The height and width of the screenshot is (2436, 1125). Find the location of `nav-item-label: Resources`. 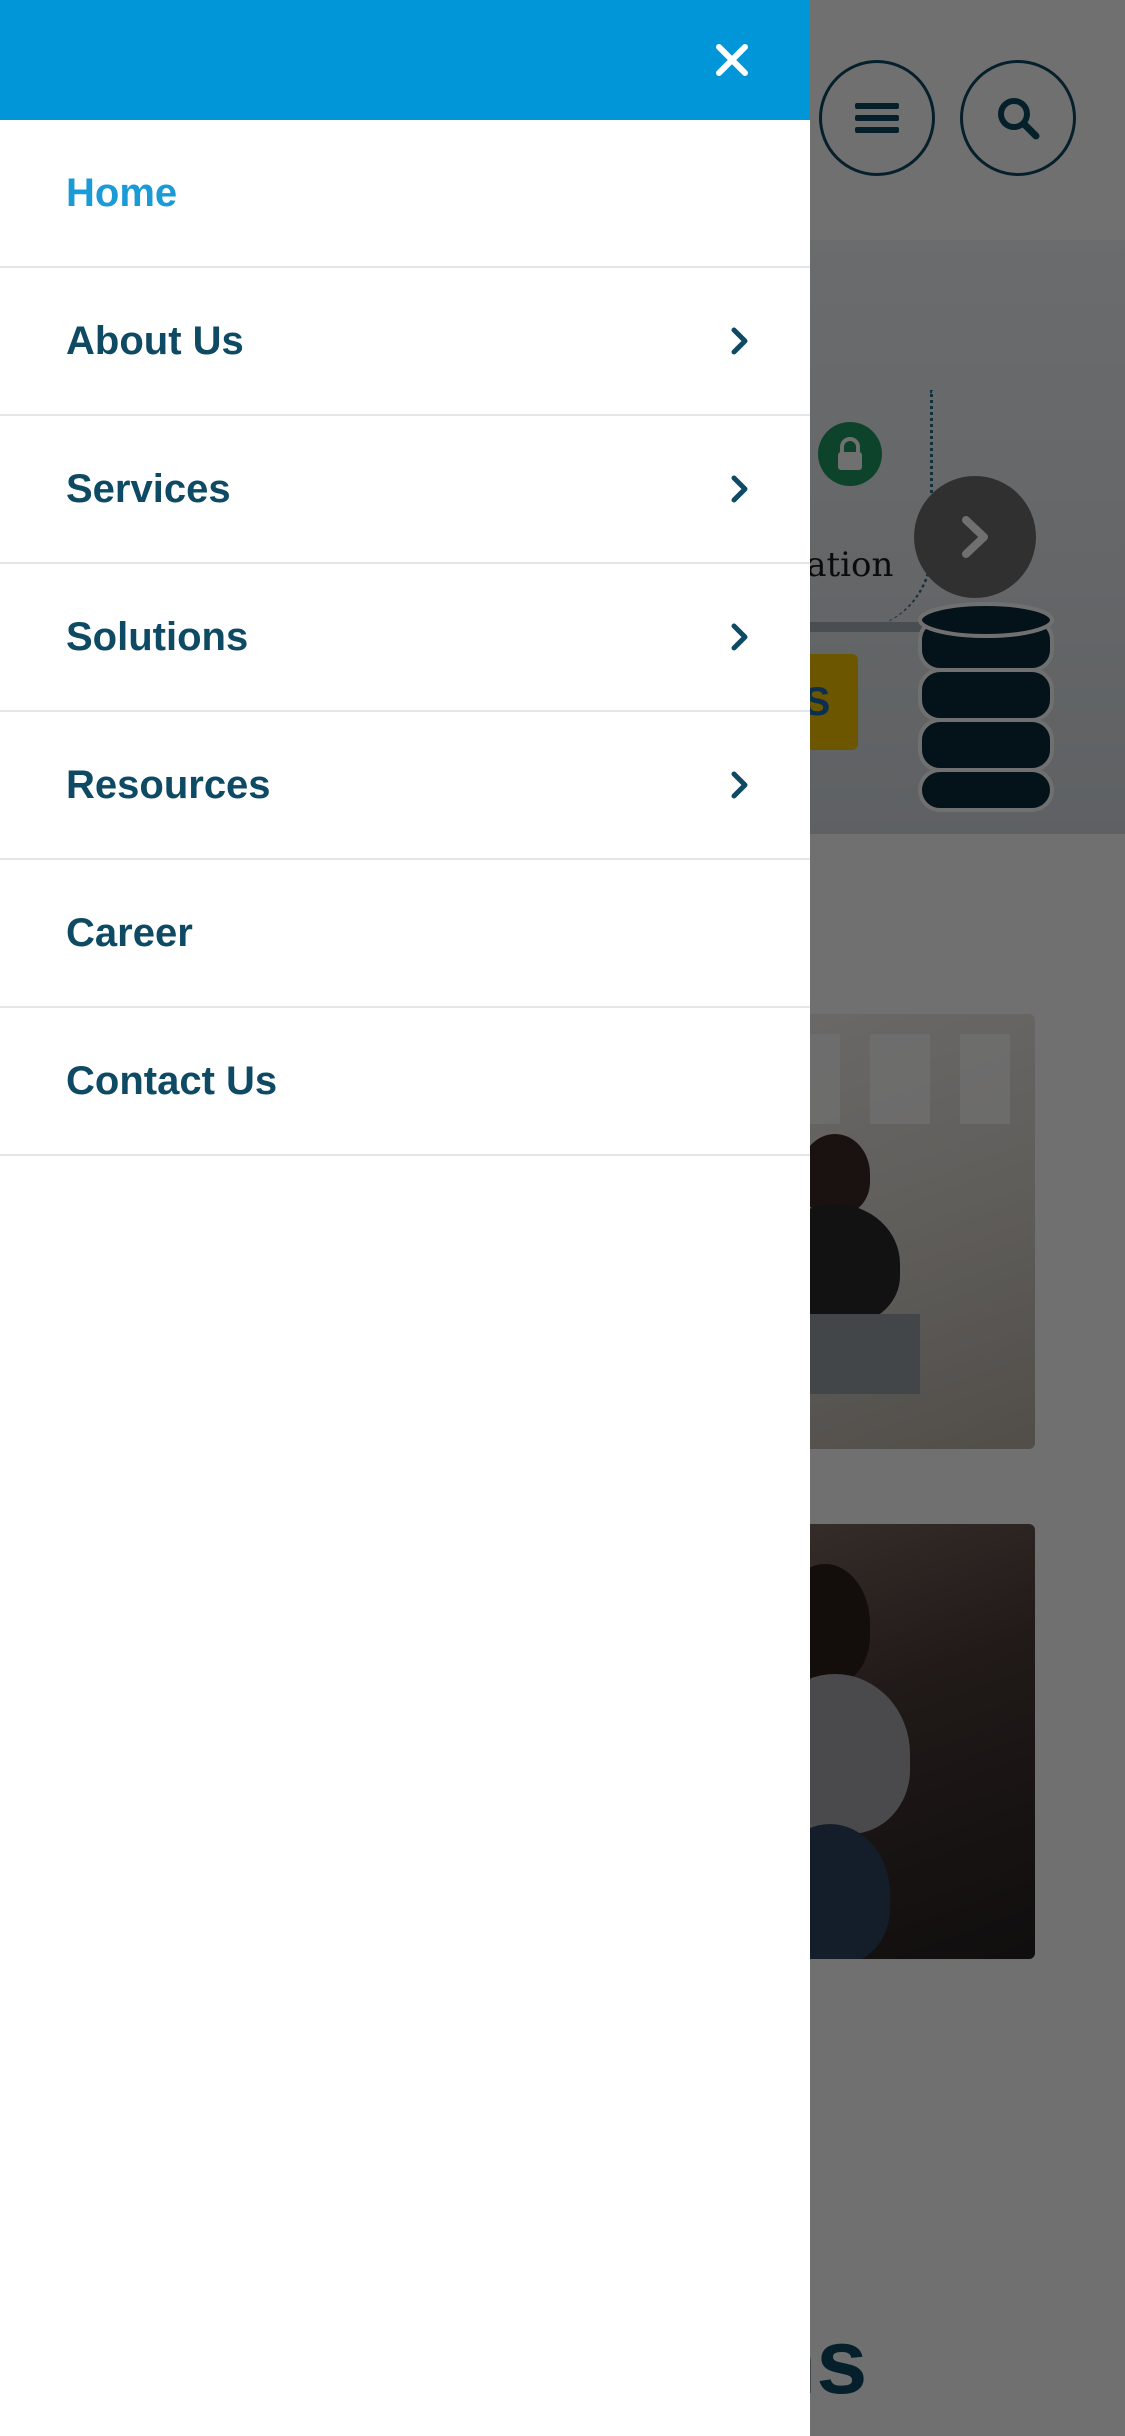

nav-item-label: Resources is located at coordinates (168, 784).